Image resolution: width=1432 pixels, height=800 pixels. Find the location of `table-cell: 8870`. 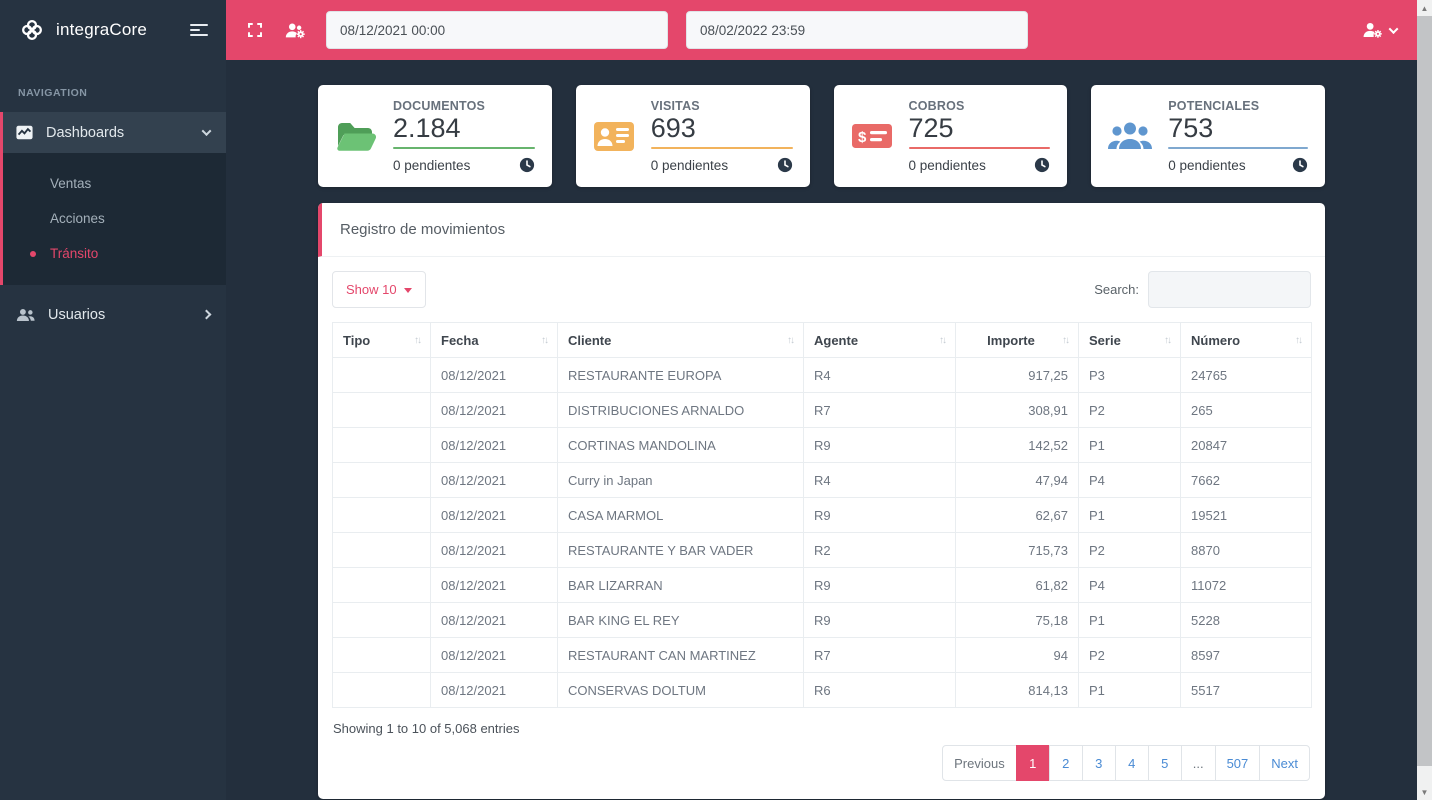

table-cell: 8870 is located at coordinates (1246, 550).